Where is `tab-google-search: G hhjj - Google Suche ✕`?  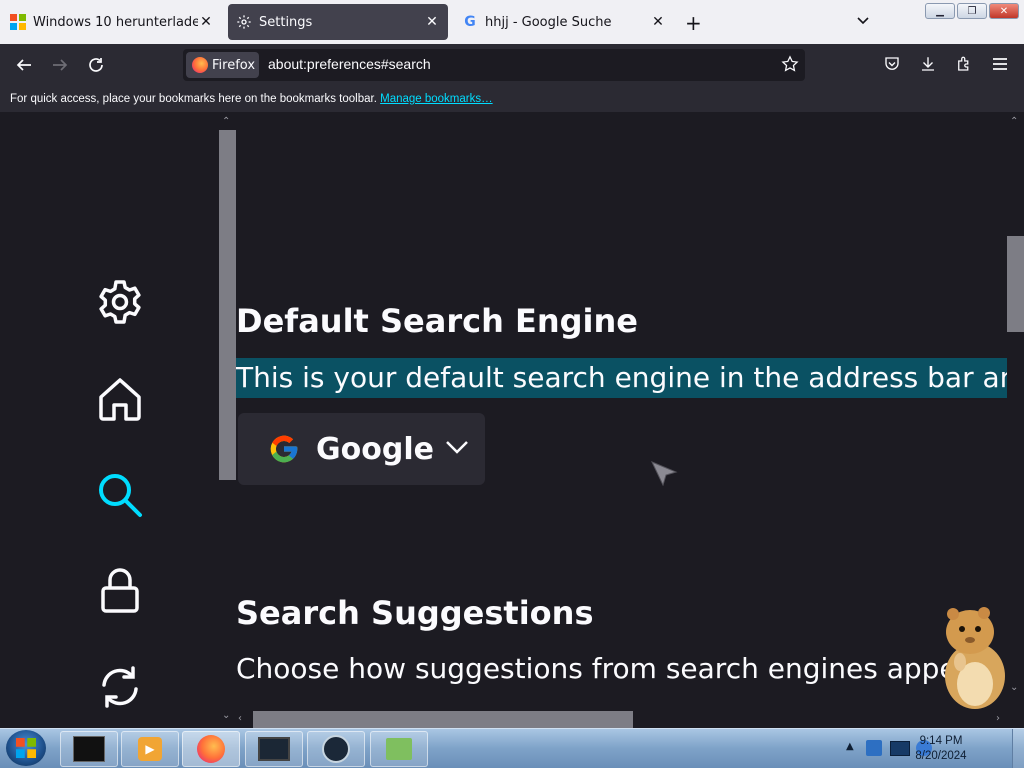 tab-google-search: G hhjj - Google Suche ✕ is located at coordinates (564, 22).